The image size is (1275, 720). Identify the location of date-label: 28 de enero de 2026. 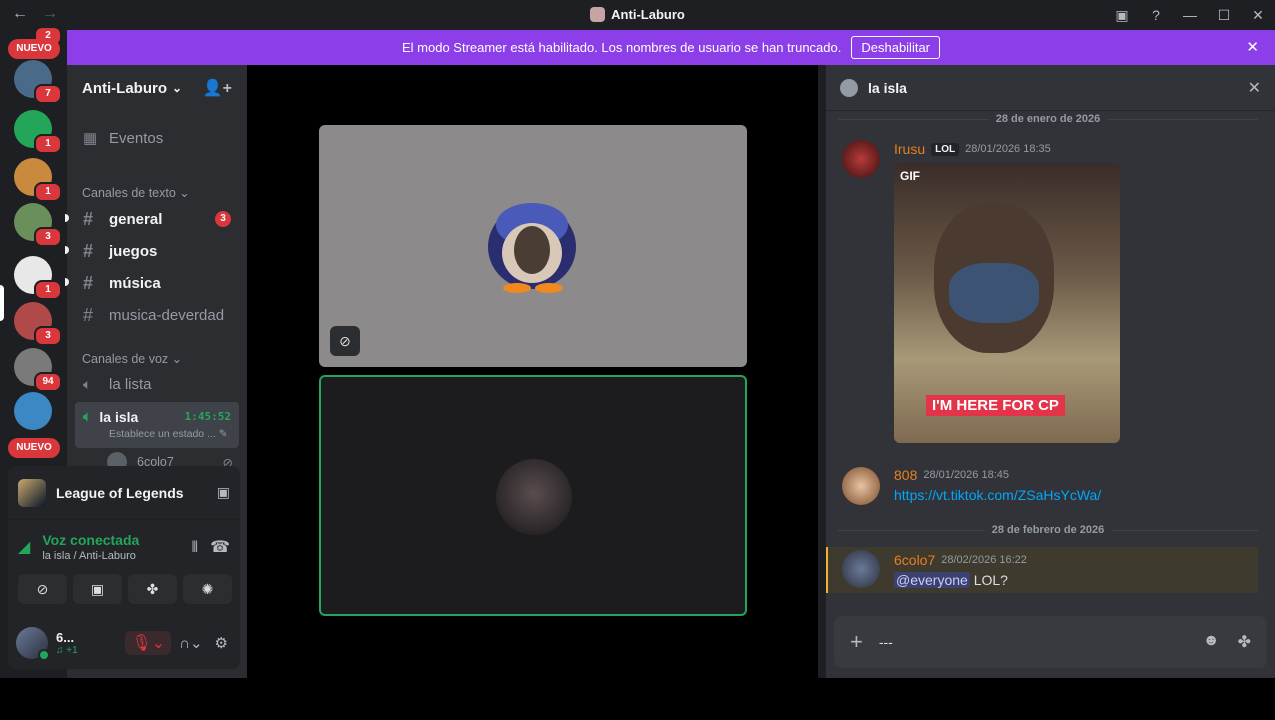
(1048, 119).